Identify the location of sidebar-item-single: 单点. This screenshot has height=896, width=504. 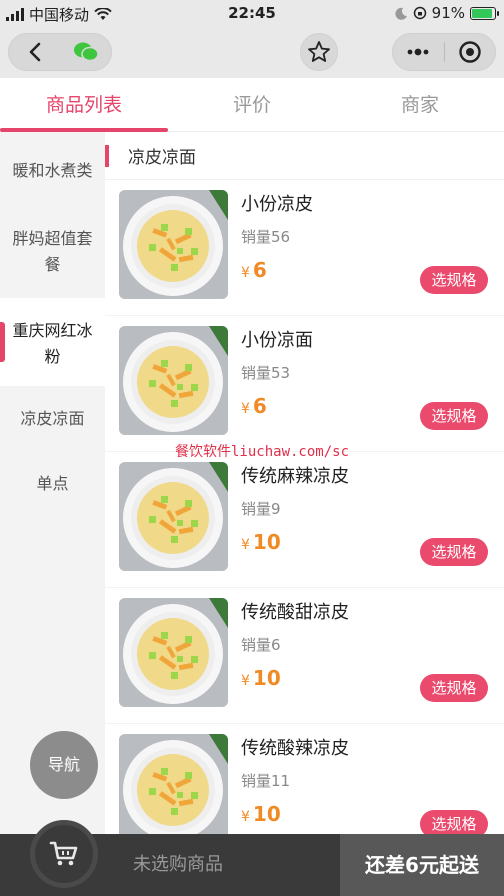
(52, 484).